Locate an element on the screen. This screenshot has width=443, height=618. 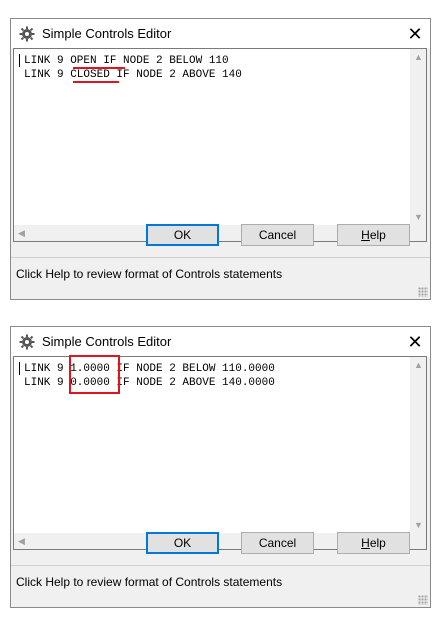
control-line: LINK 9 OPEN IF NODE 2 BELOW 110 is located at coordinates (126, 61).